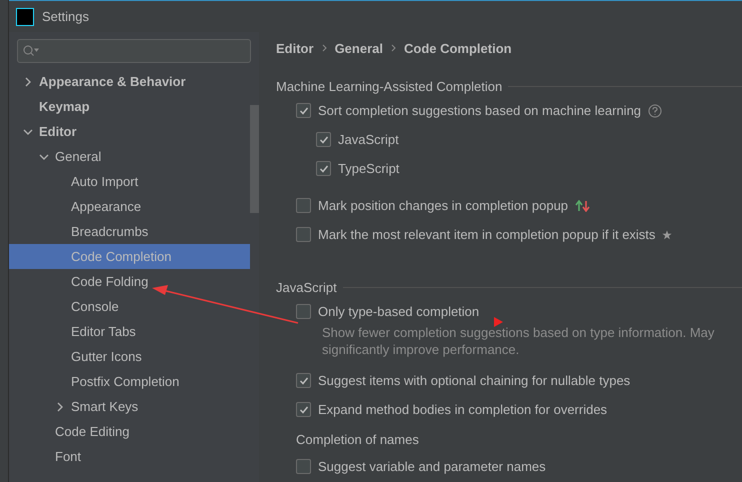 The height and width of the screenshot is (482, 742). What do you see at coordinates (474, 380) in the screenshot?
I see `checkbox-label: Suggest items with optional chaining for nullable types` at bounding box center [474, 380].